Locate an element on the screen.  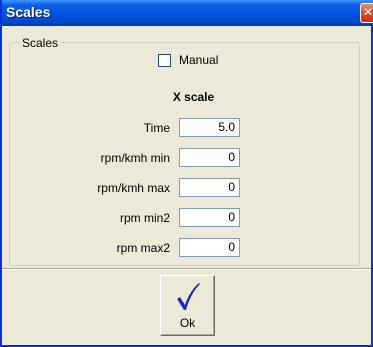
ok-button-label: Ok is located at coordinates (187, 323).